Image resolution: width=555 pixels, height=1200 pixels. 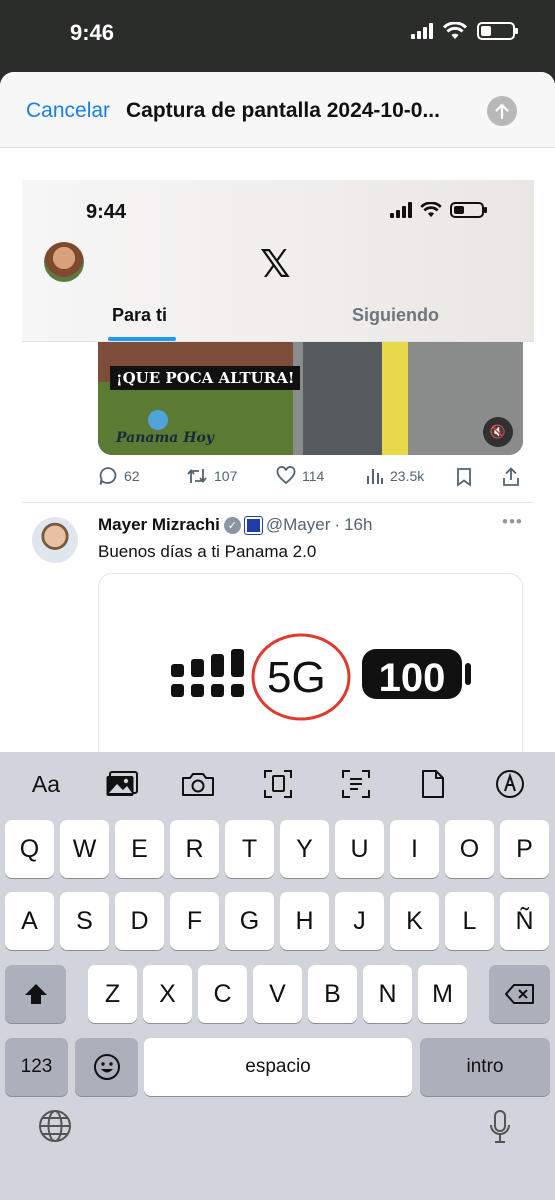 I want to click on key-l: L, so click(x=469, y=921).